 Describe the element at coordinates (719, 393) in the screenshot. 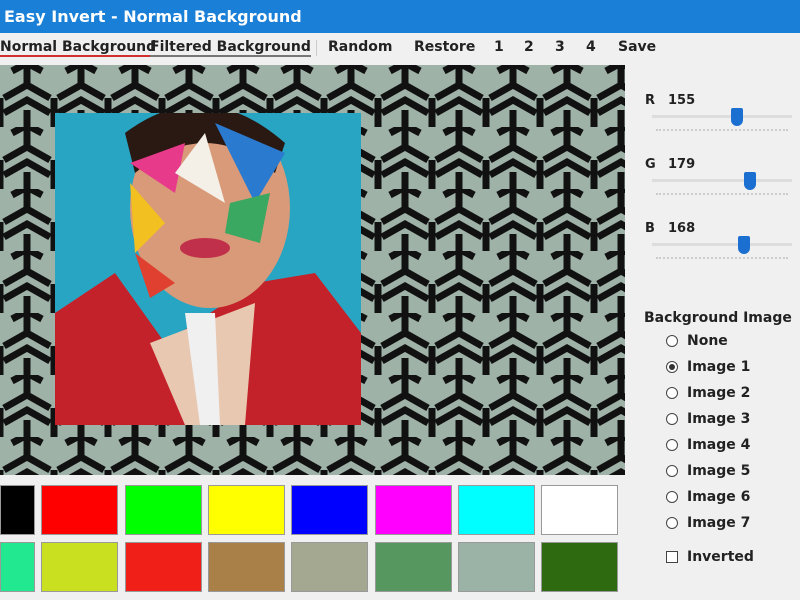

I see `radio-label: Image 2` at that location.